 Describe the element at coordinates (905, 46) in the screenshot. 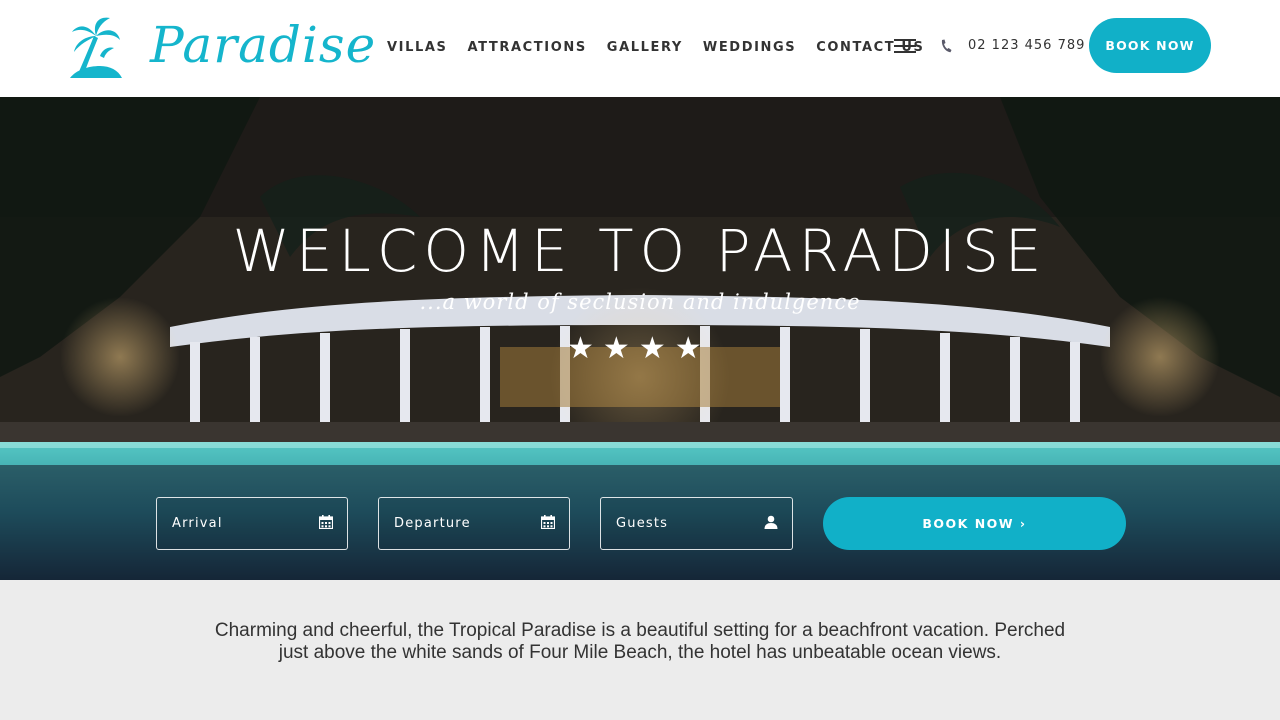

I see `hamburger-icon` at that location.